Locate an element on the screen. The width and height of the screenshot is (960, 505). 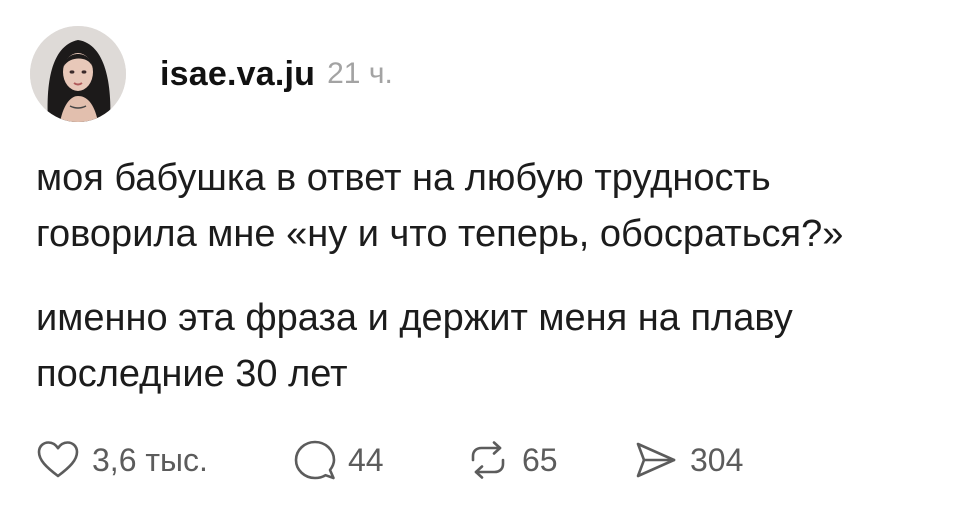
heart-icon is located at coordinates (58, 460).